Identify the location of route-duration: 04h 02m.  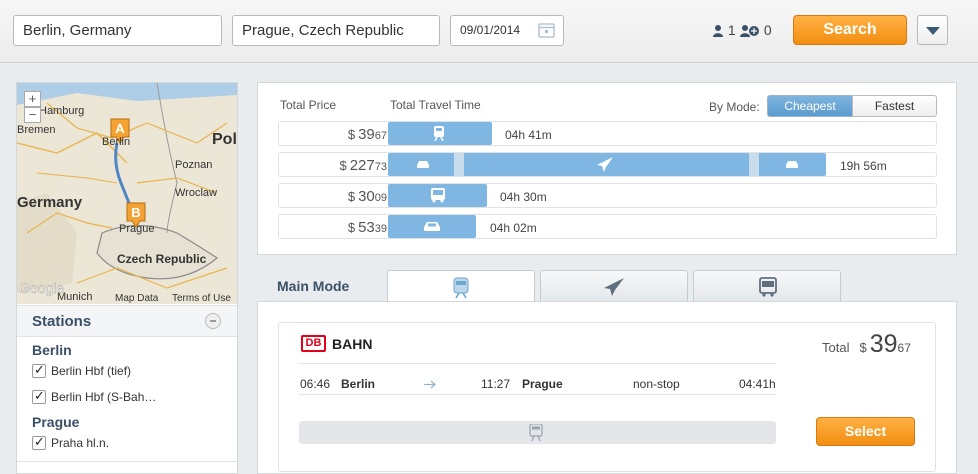
(513, 228).